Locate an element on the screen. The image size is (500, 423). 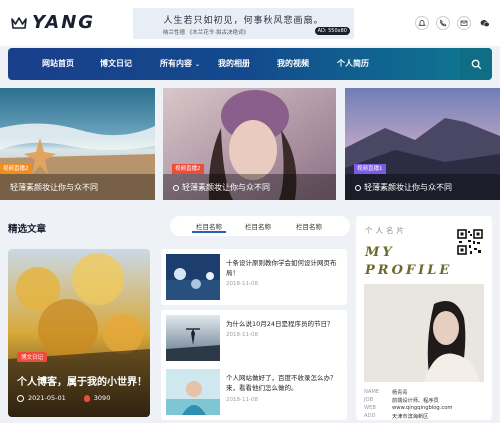
nav-label: 网站首页 is located at coordinates (58, 63).